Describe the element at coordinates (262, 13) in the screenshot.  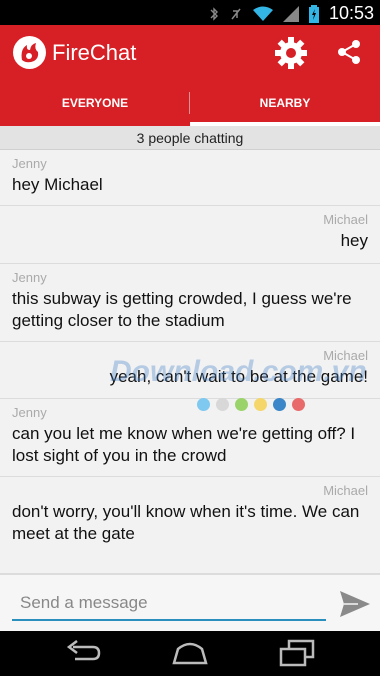
I see `wifi-icon` at that location.